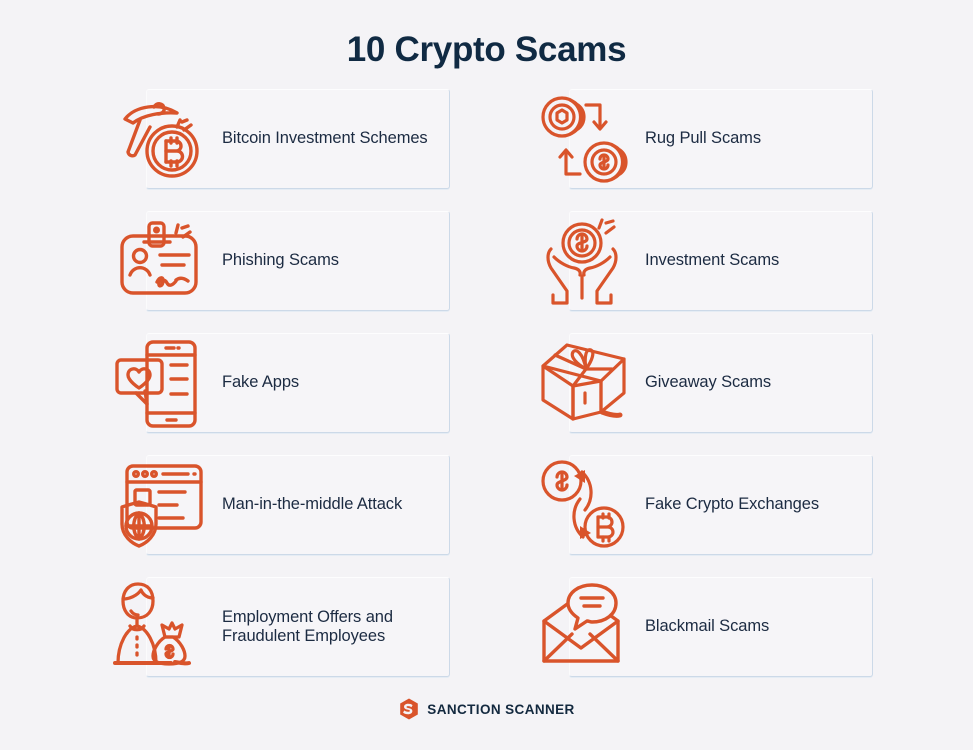 Image resolution: width=973 pixels, height=750 pixels. What do you see at coordinates (486, 49) in the screenshot?
I see `page-title: 10 Crypto Scams` at bounding box center [486, 49].